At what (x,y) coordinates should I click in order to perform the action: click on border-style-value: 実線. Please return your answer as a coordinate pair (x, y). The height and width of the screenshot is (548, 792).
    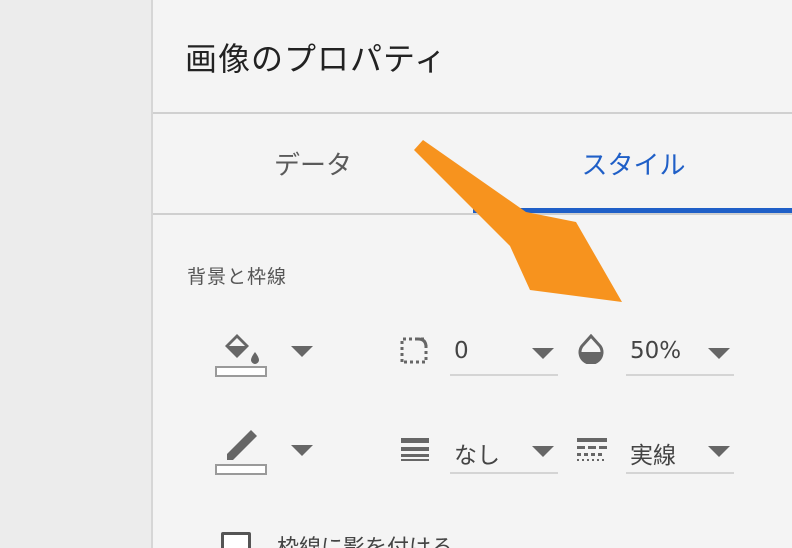
    Looking at the image, I should click on (653, 456).